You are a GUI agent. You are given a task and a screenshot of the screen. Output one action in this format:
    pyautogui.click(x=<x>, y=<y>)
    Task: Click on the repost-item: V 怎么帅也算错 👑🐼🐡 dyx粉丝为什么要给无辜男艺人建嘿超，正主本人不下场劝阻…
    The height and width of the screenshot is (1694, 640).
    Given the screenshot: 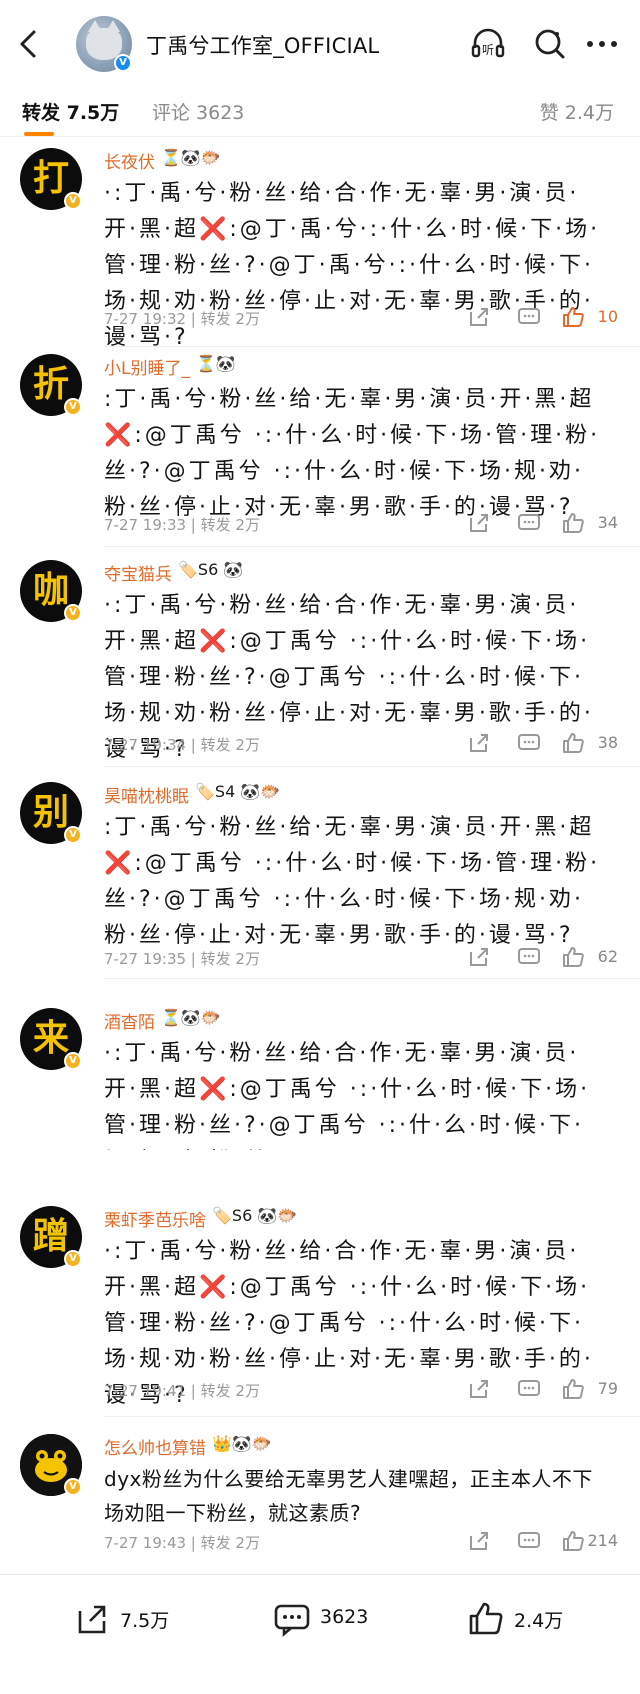 What is the action you would take?
    pyautogui.click(x=320, y=1500)
    